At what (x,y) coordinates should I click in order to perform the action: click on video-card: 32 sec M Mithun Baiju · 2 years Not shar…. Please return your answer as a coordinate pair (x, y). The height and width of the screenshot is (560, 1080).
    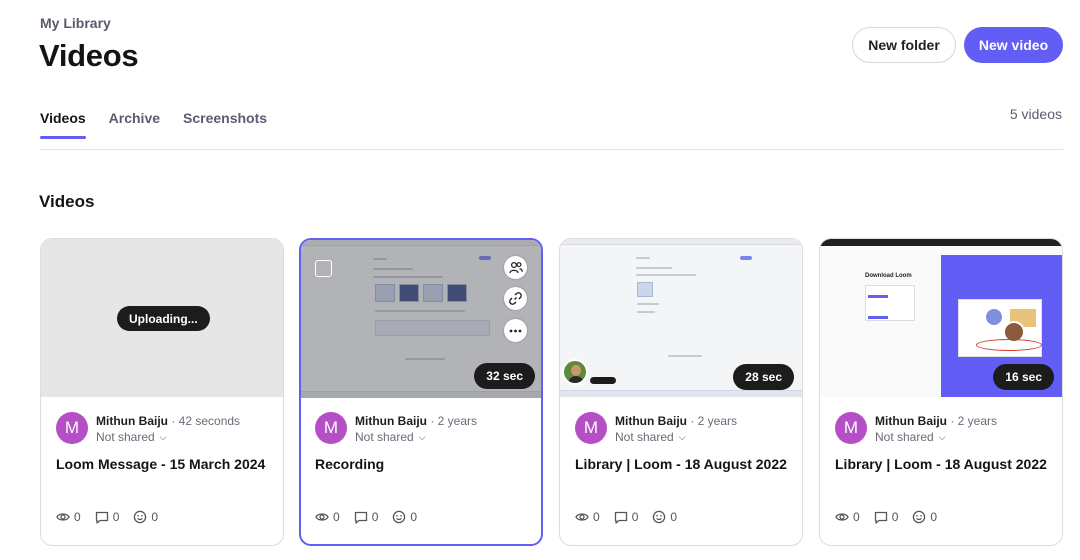
    Looking at the image, I should click on (421, 392).